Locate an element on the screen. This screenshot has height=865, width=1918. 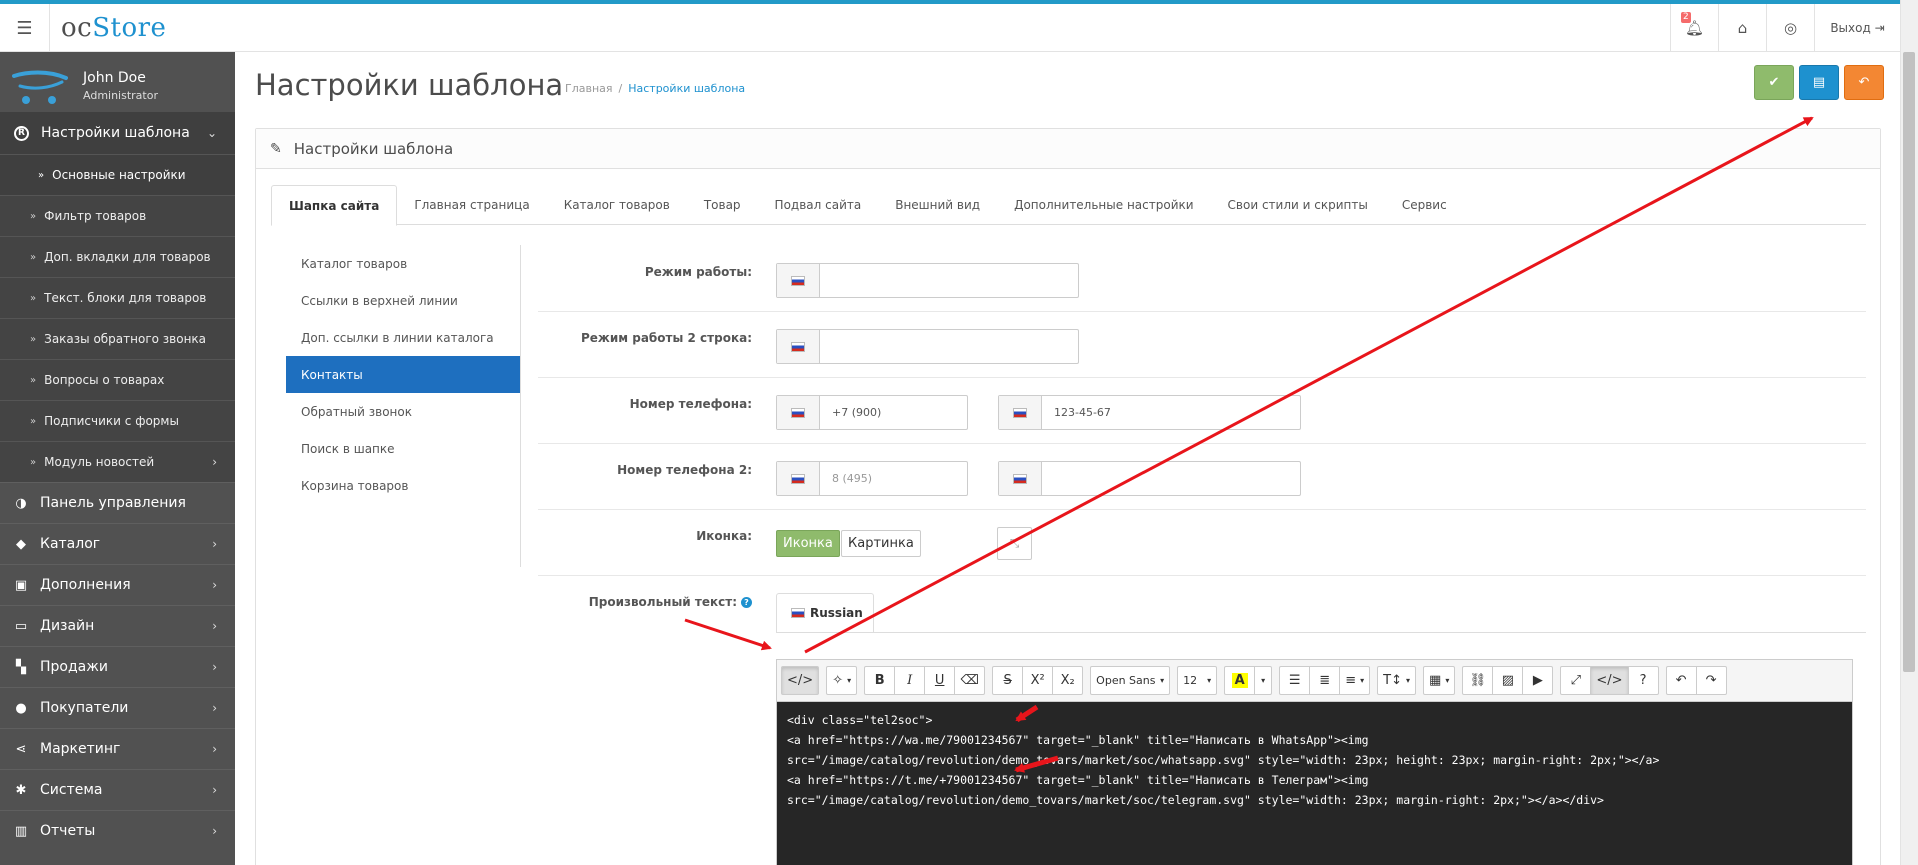
code-view-button: </> is located at coordinates (800, 680).